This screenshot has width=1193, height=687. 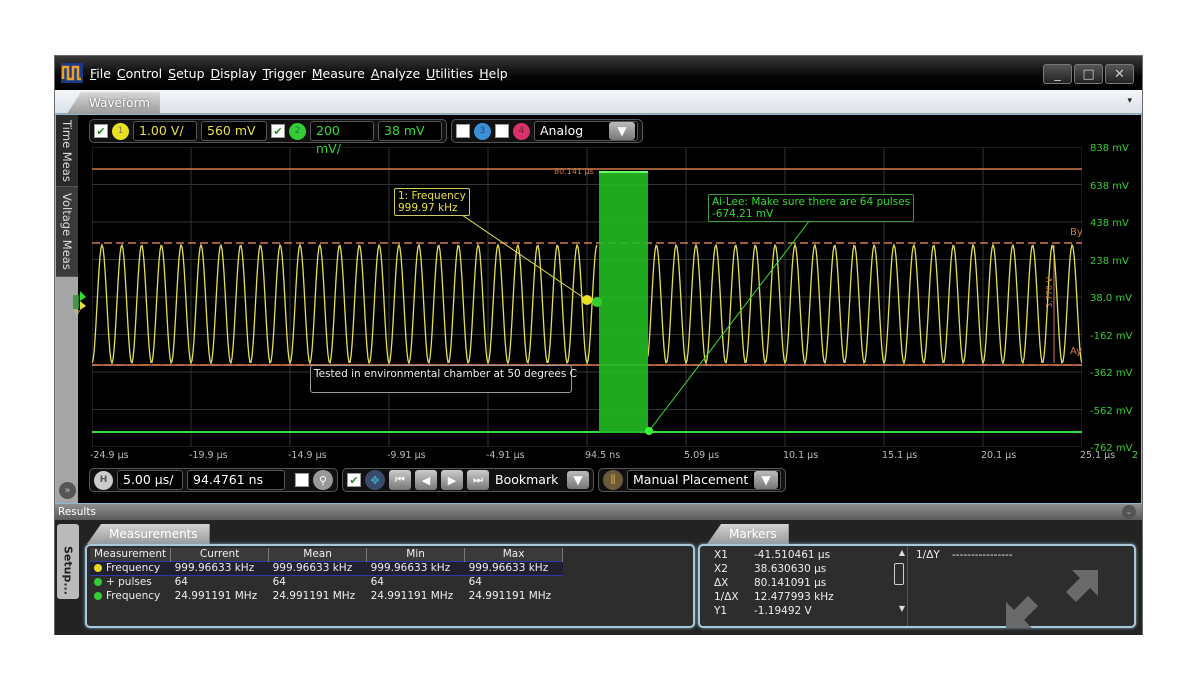 What do you see at coordinates (415, 568) in the screenshot?
I see `measurement-min-cell: 999.96633 kHz` at bounding box center [415, 568].